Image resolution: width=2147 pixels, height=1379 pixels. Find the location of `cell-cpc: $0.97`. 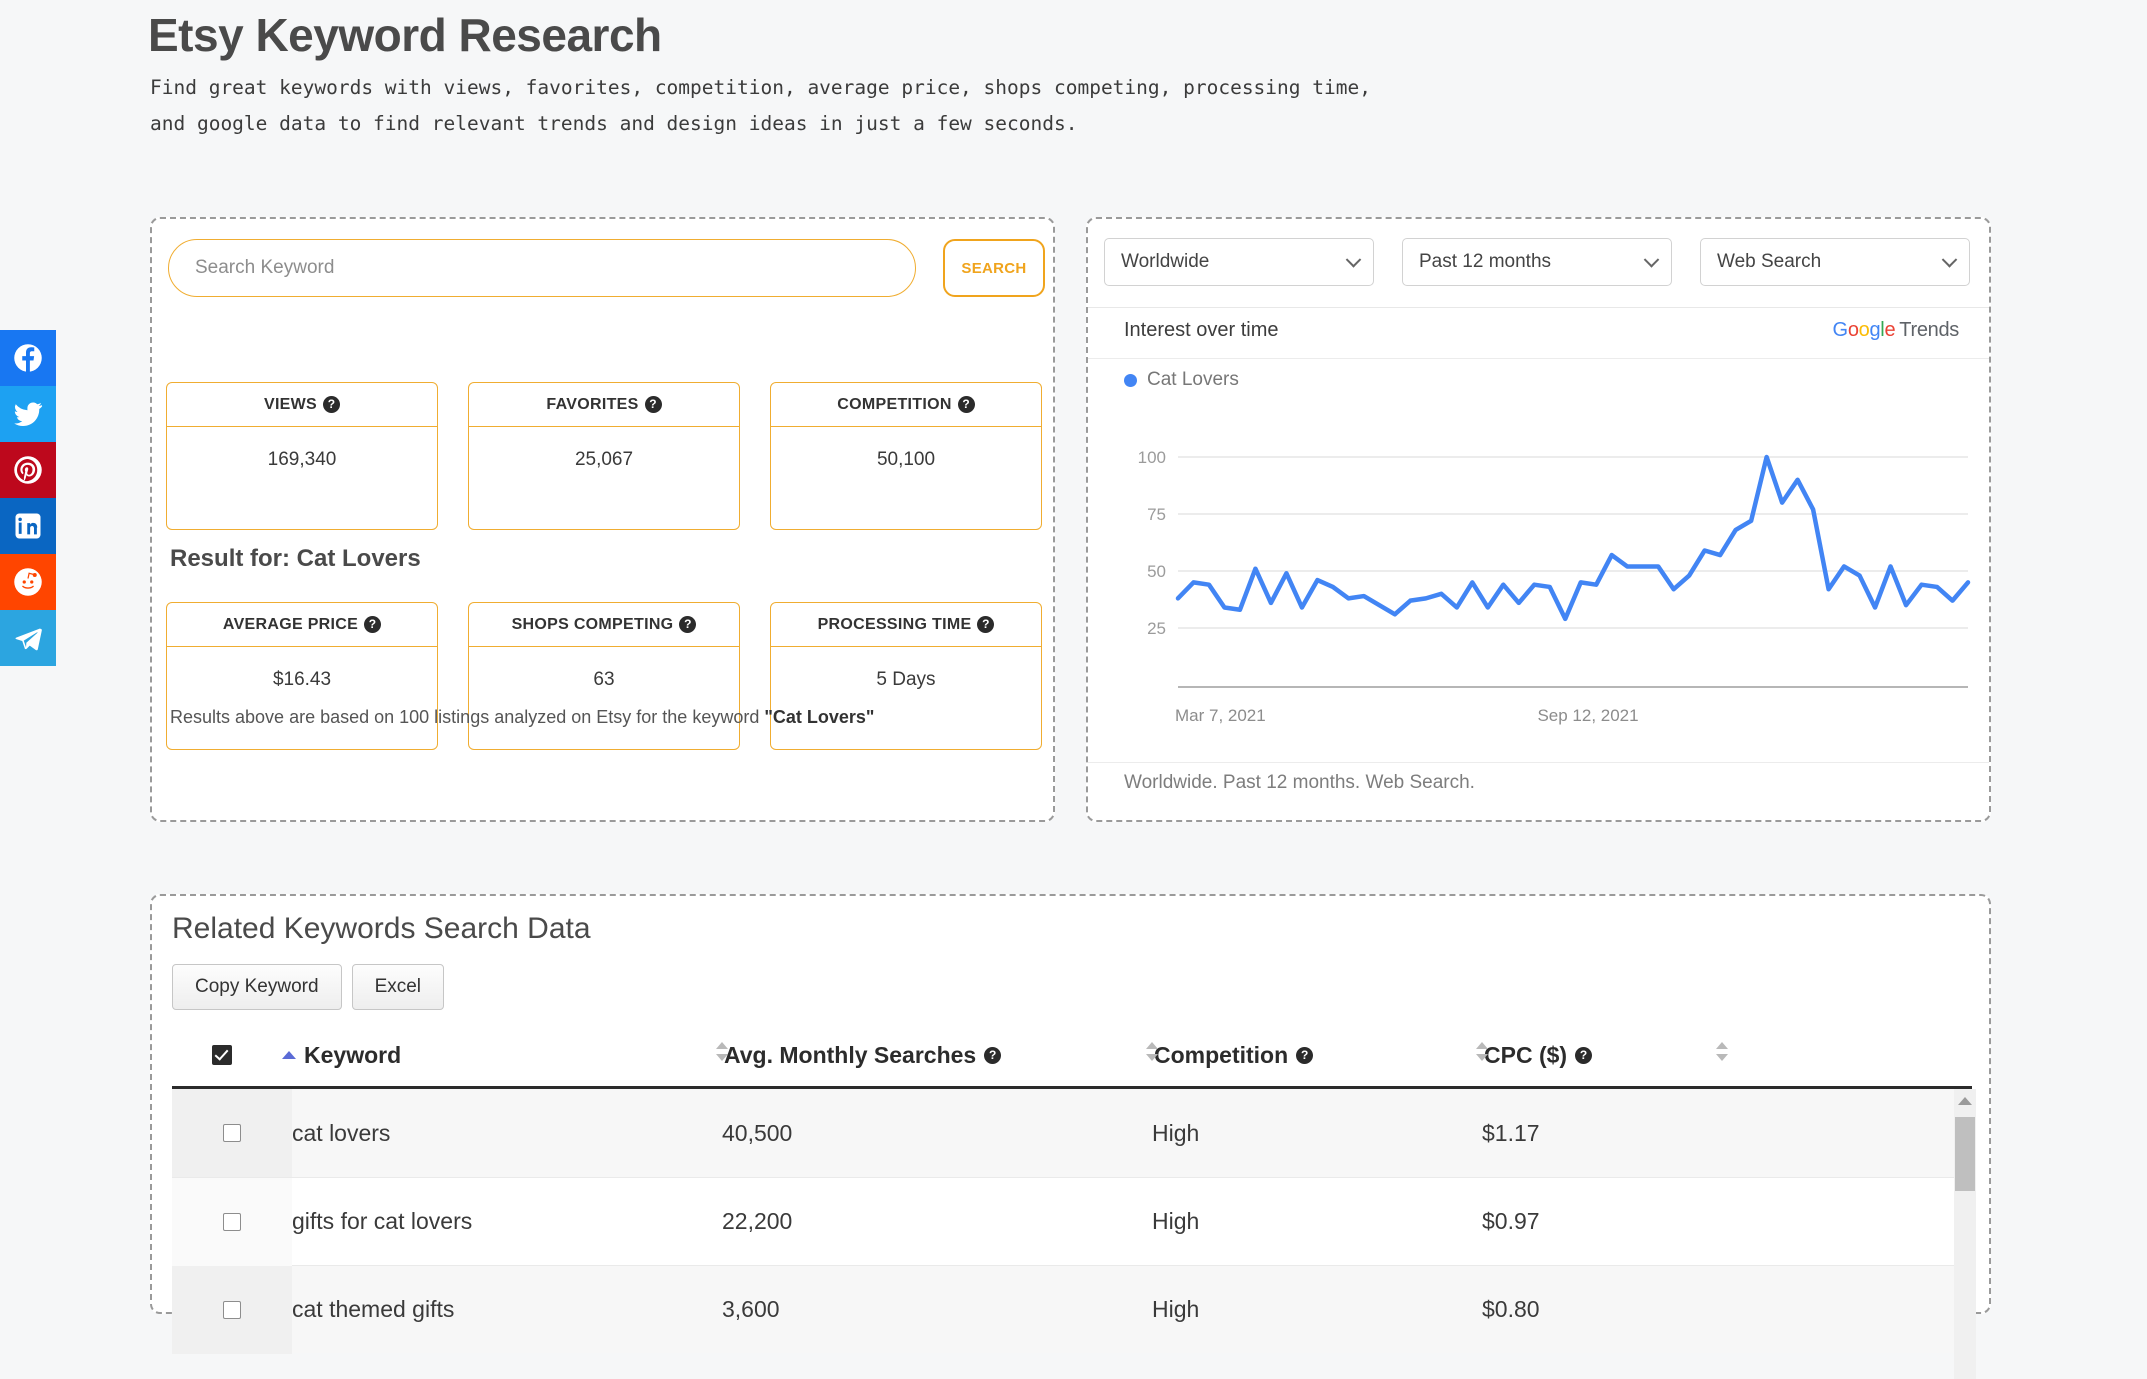

cell-cpc: $0.97 is located at coordinates (1511, 1221).